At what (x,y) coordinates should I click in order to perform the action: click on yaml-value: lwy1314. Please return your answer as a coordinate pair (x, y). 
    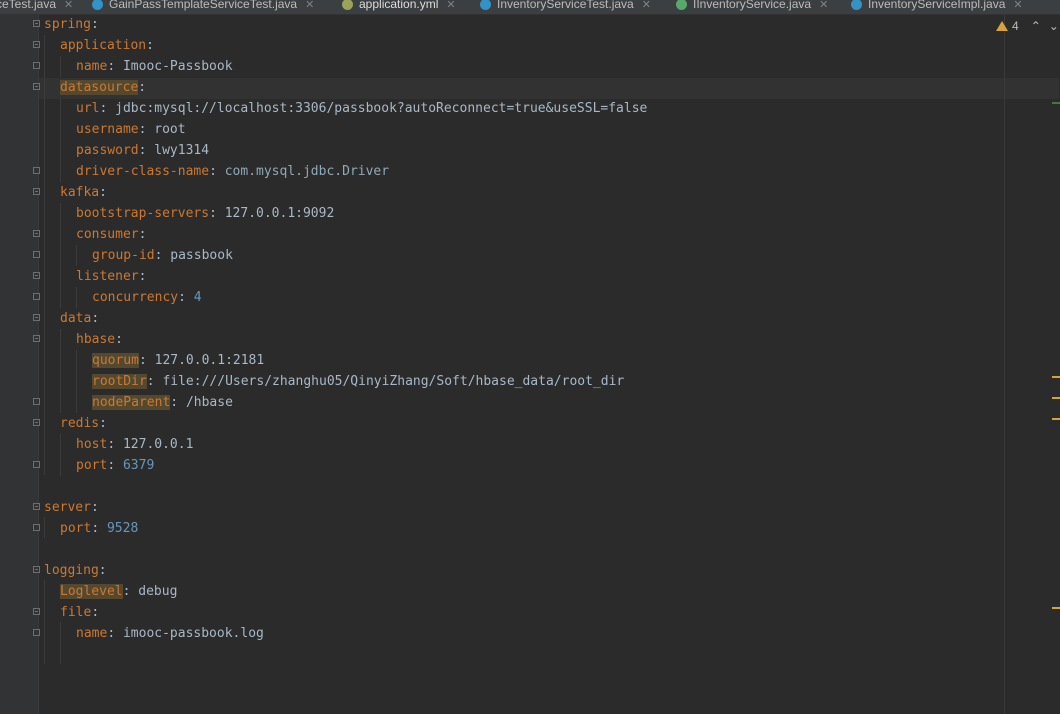
    Looking at the image, I should click on (182, 150).